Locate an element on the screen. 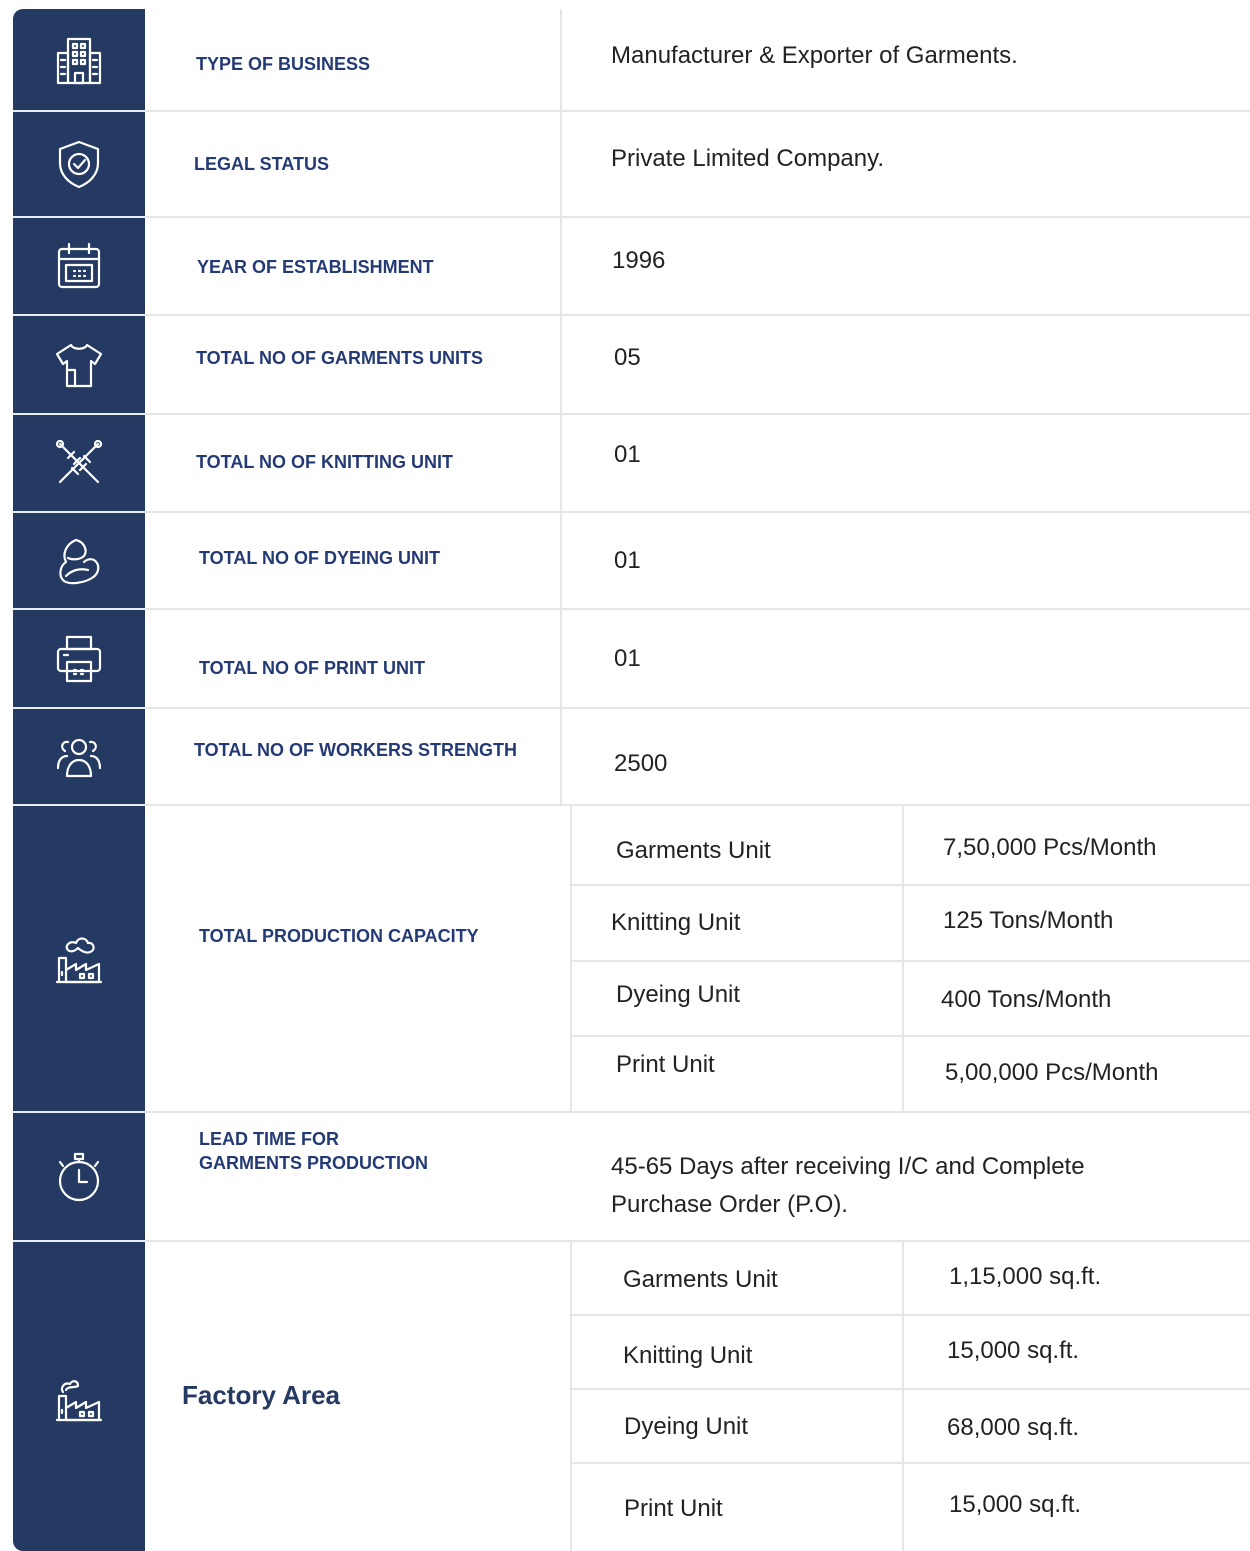 This screenshot has width=1250, height=1551. label-lead-time-line1: LEAD TIME FOR is located at coordinates (269, 1139).